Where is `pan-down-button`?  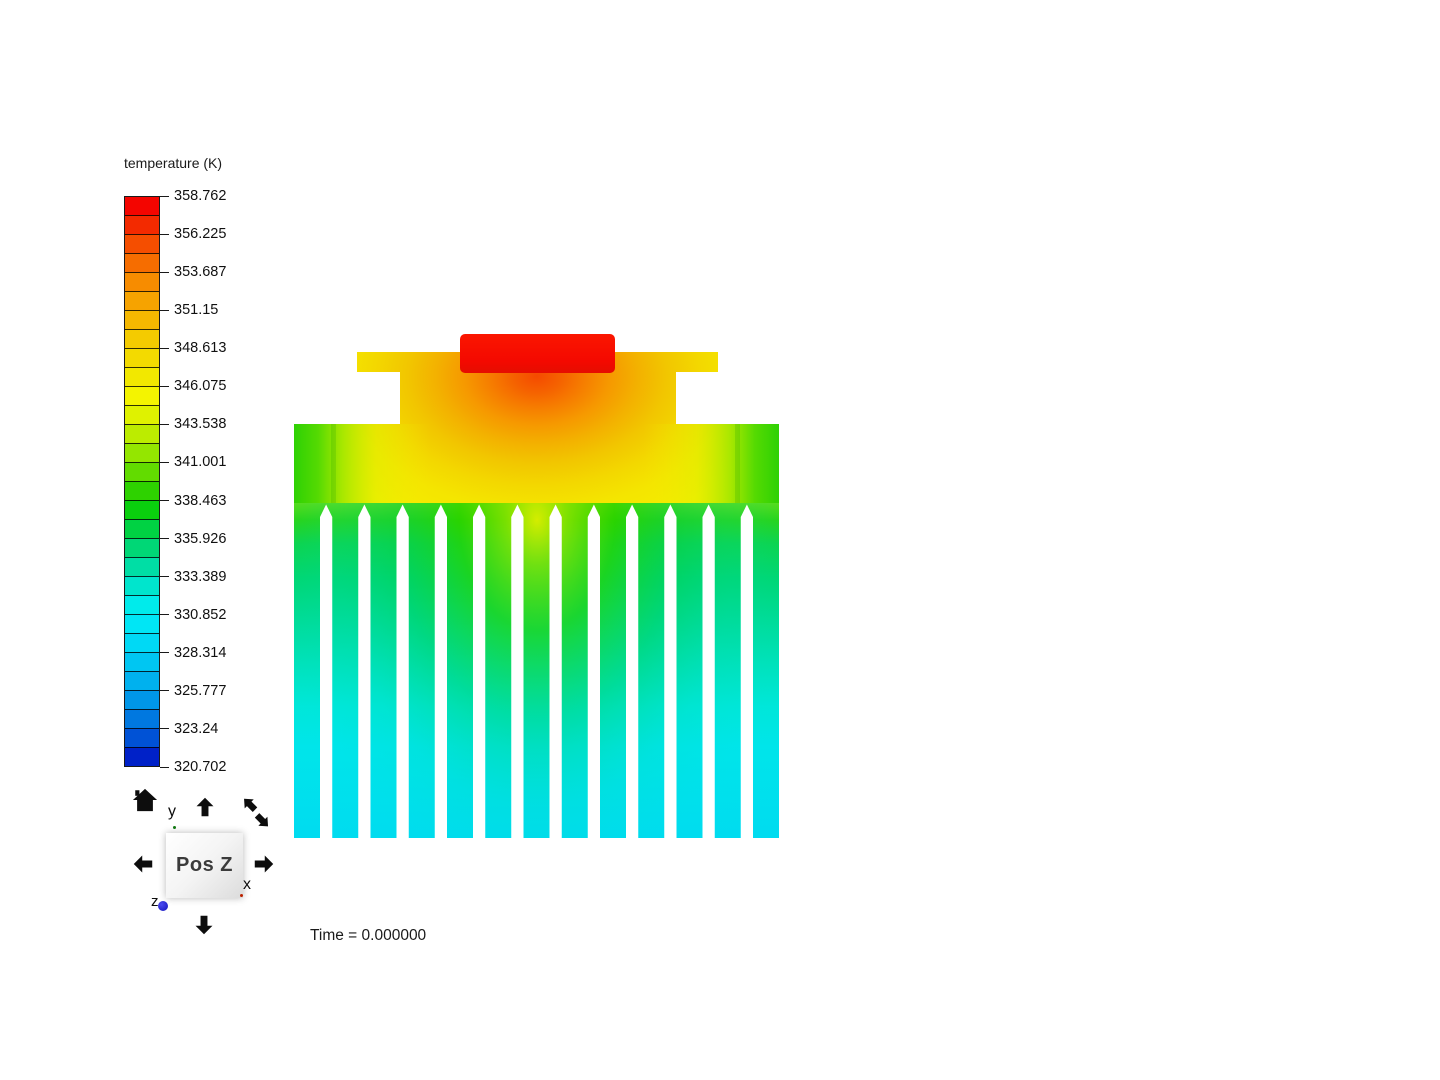 pan-down-button is located at coordinates (204, 925).